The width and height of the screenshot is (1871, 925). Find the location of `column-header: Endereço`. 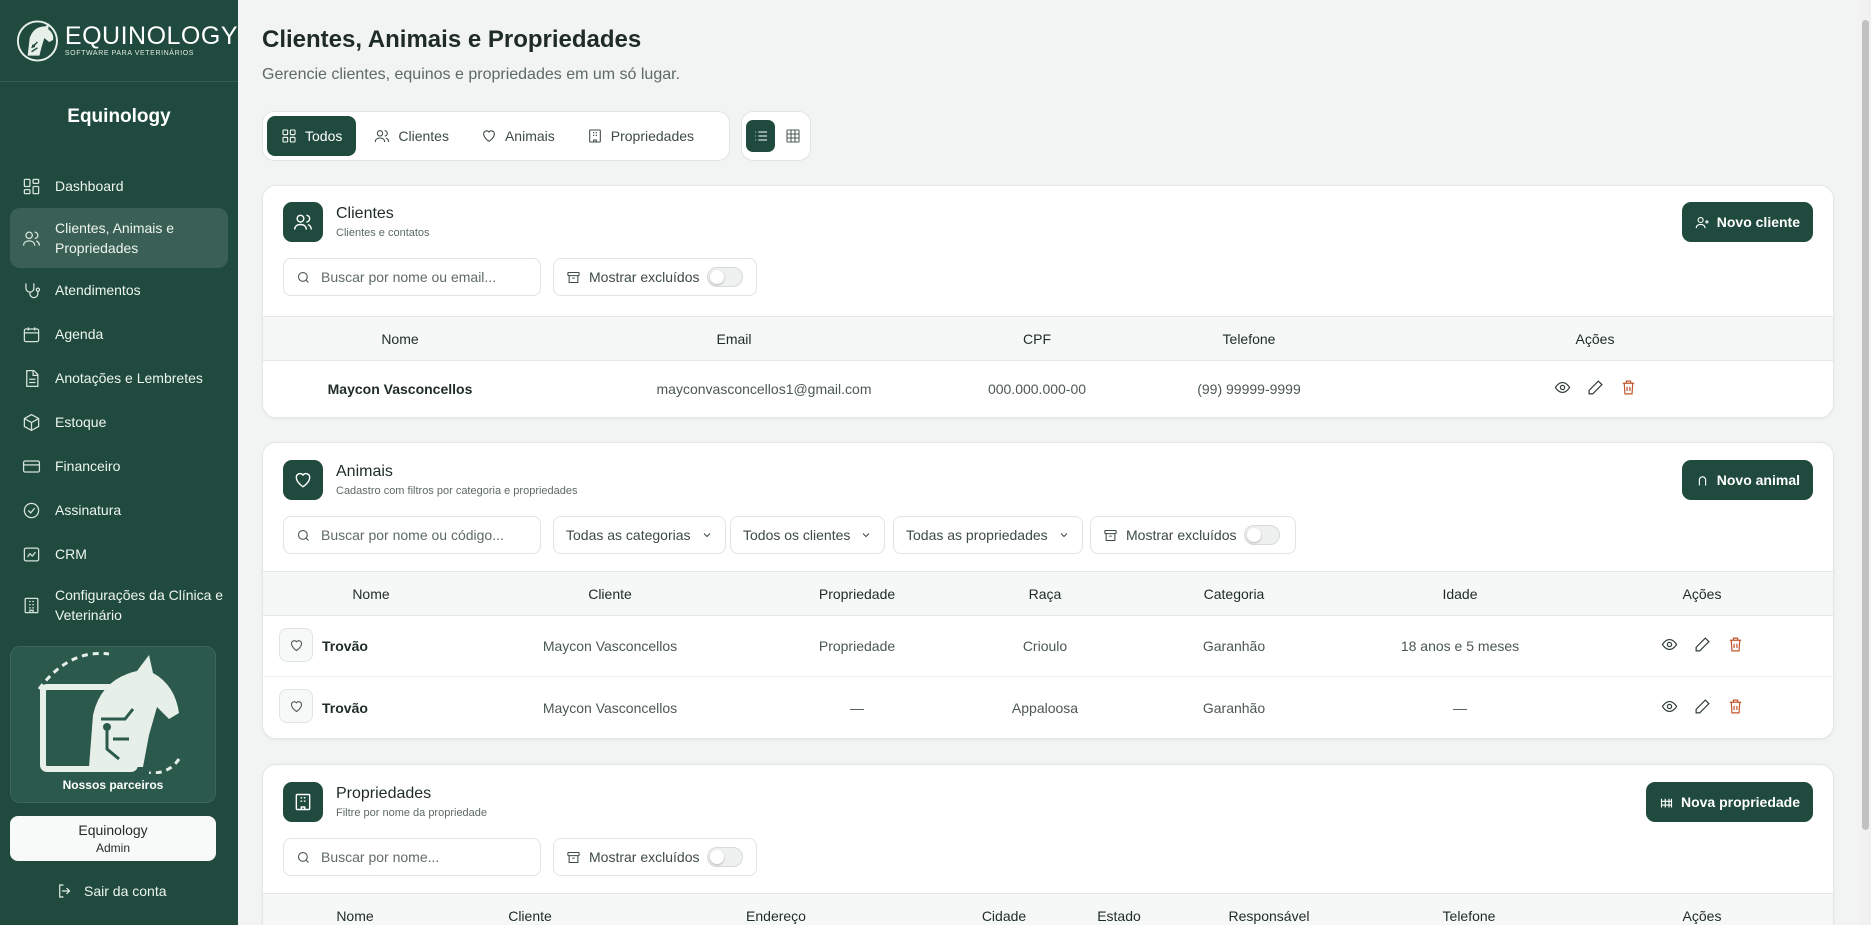

column-header: Endereço is located at coordinates (776, 916).